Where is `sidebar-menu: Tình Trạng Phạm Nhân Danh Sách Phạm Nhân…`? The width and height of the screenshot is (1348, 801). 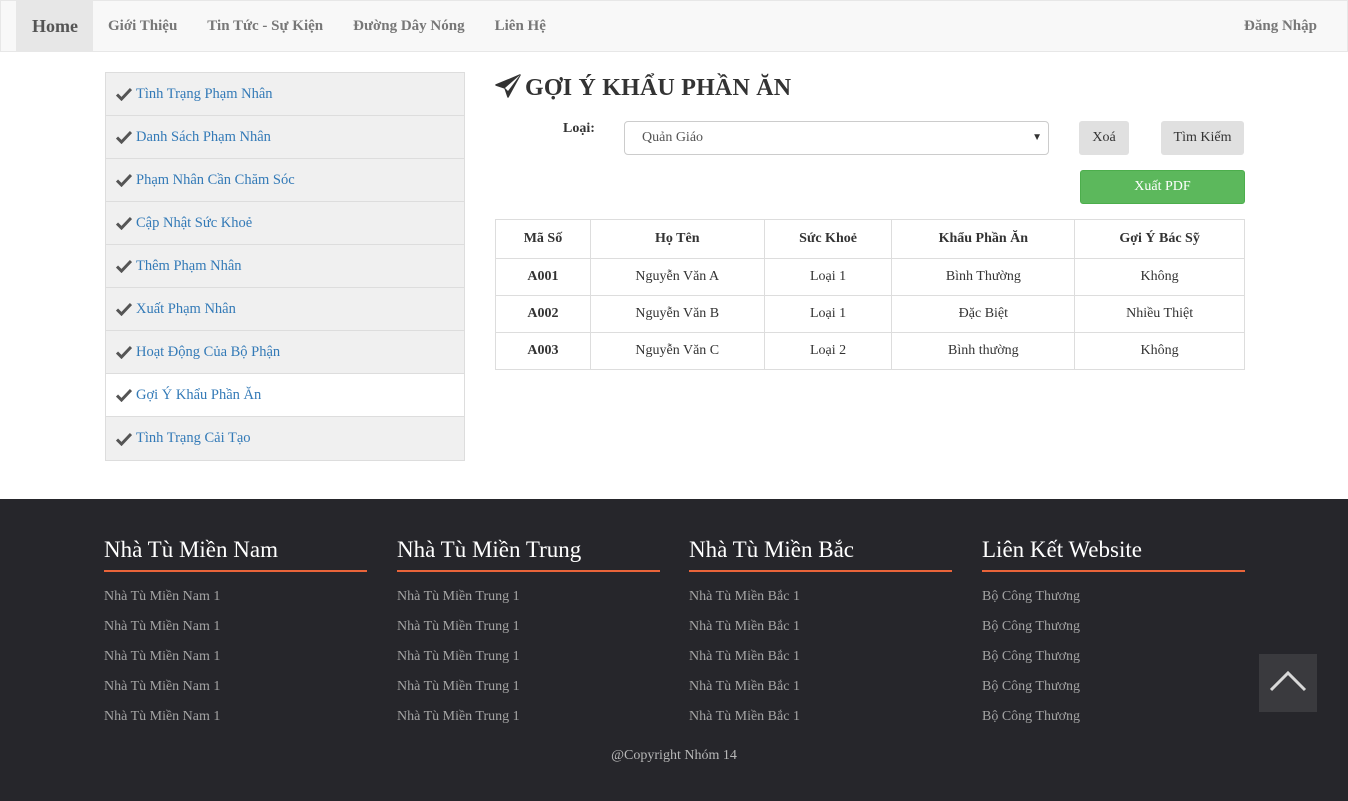 sidebar-menu: Tình Trạng Phạm Nhân Danh Sách Phạm Nhân… is located at coordinates (285, 266).